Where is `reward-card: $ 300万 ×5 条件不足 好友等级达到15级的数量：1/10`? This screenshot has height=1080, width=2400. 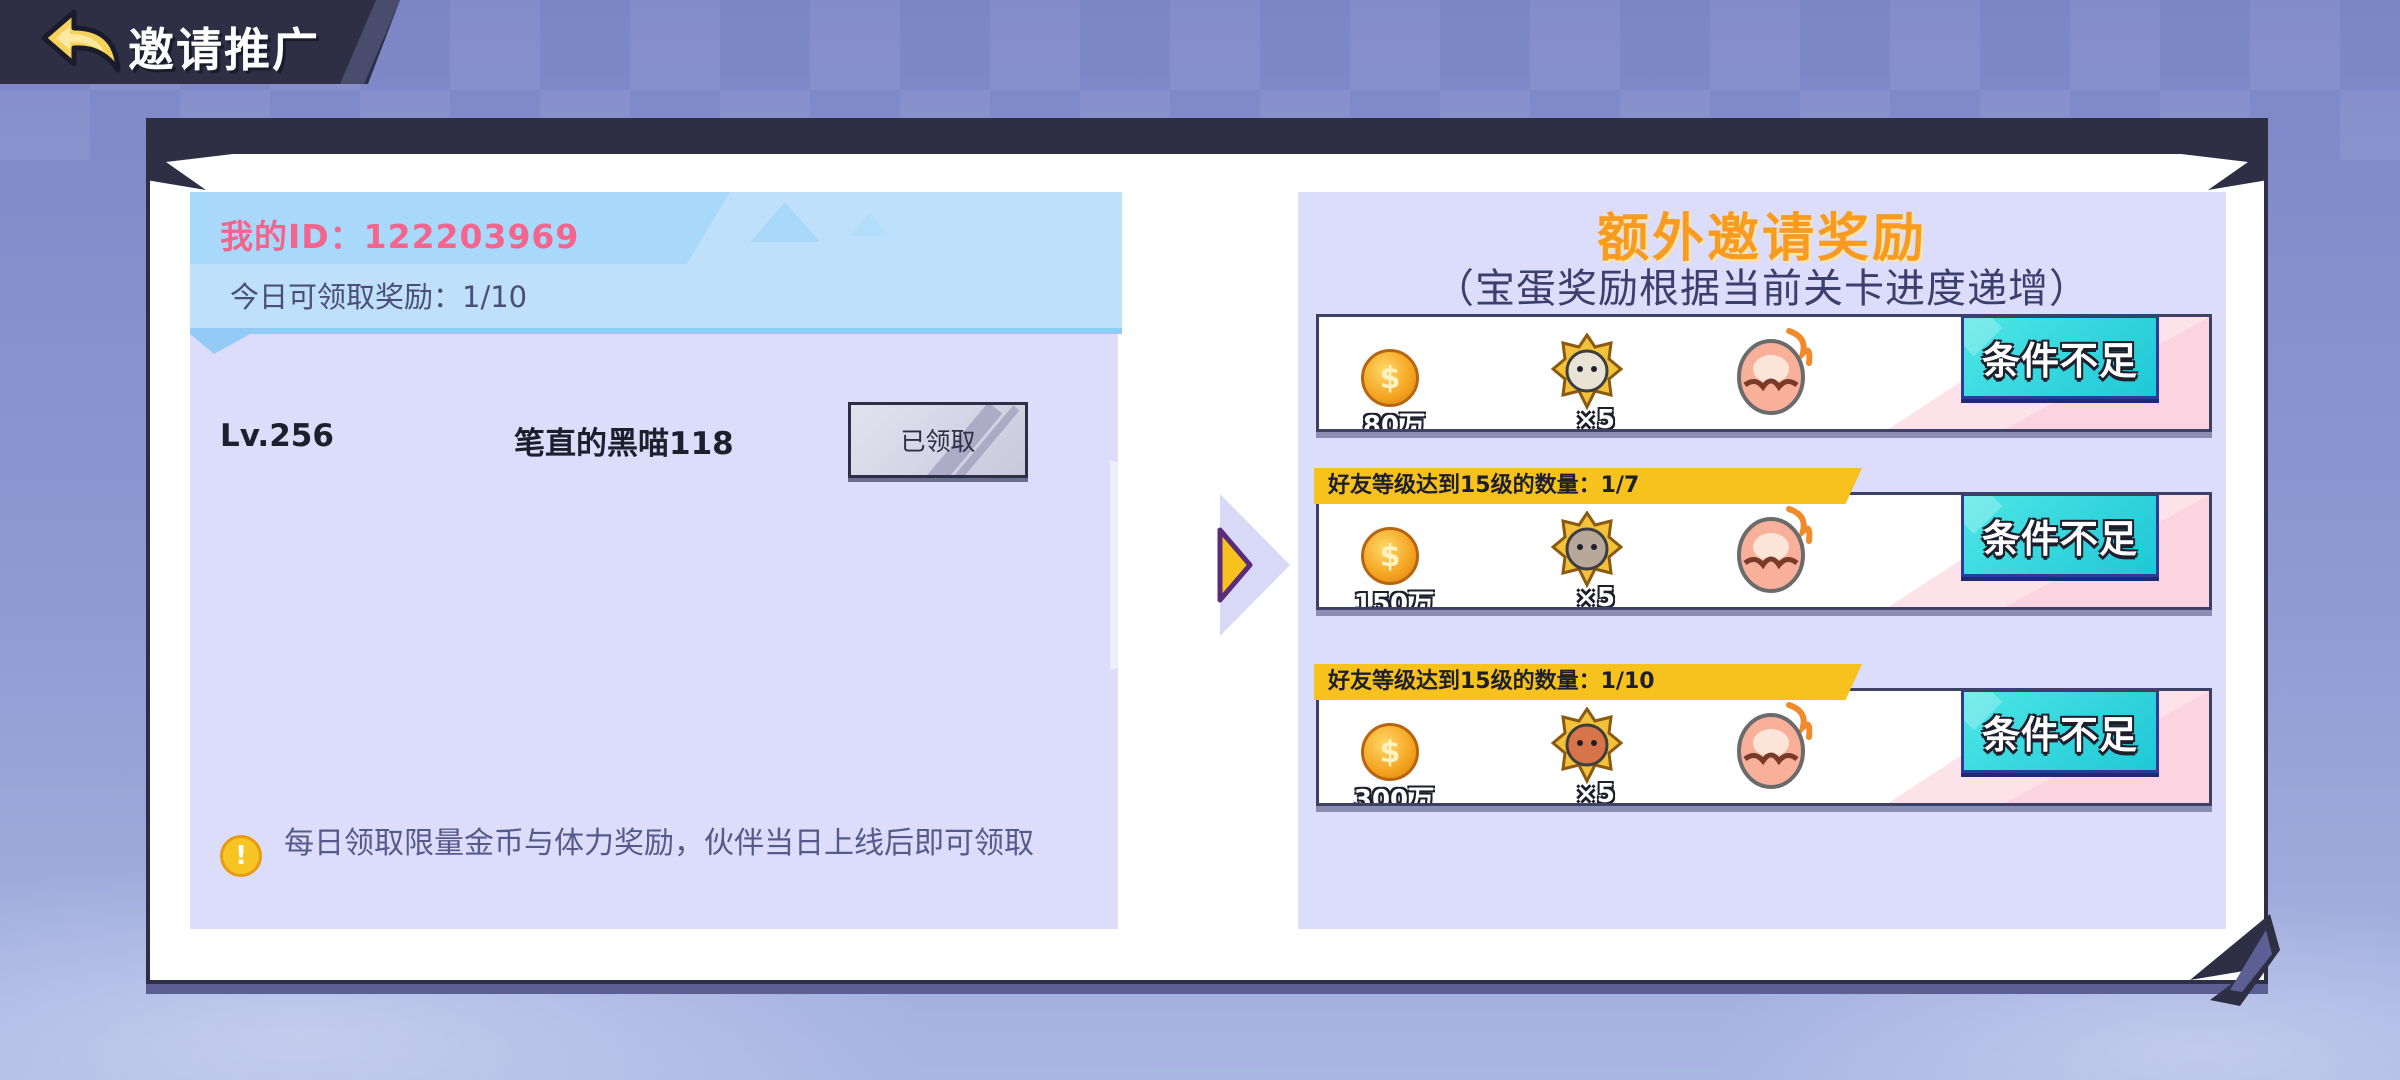 reward-card: $ 300万 ×5 条件不足 好友等级达到15级的数量：1/10 is located at coordinates (1764, 739).